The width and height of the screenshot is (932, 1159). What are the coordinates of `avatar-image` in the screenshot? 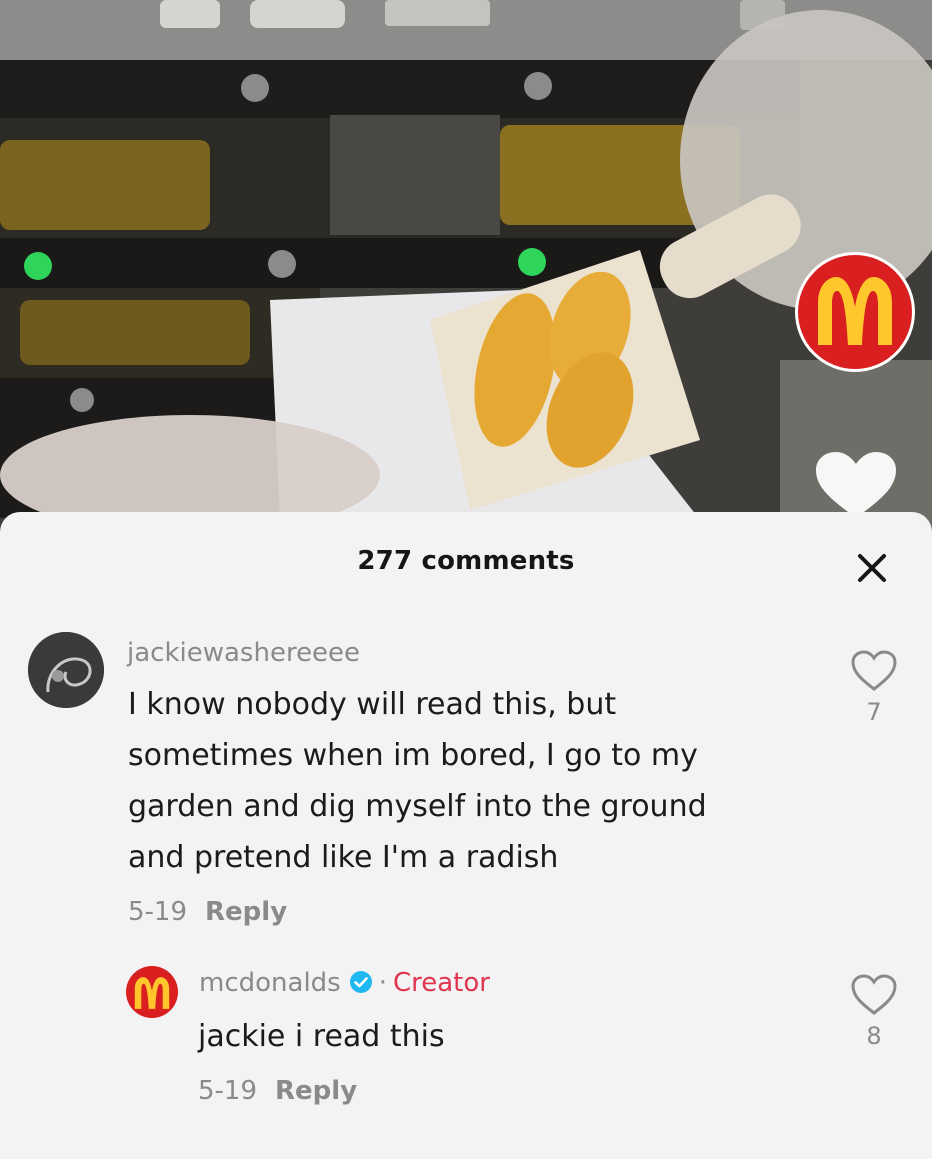 It's located at (66, 670).